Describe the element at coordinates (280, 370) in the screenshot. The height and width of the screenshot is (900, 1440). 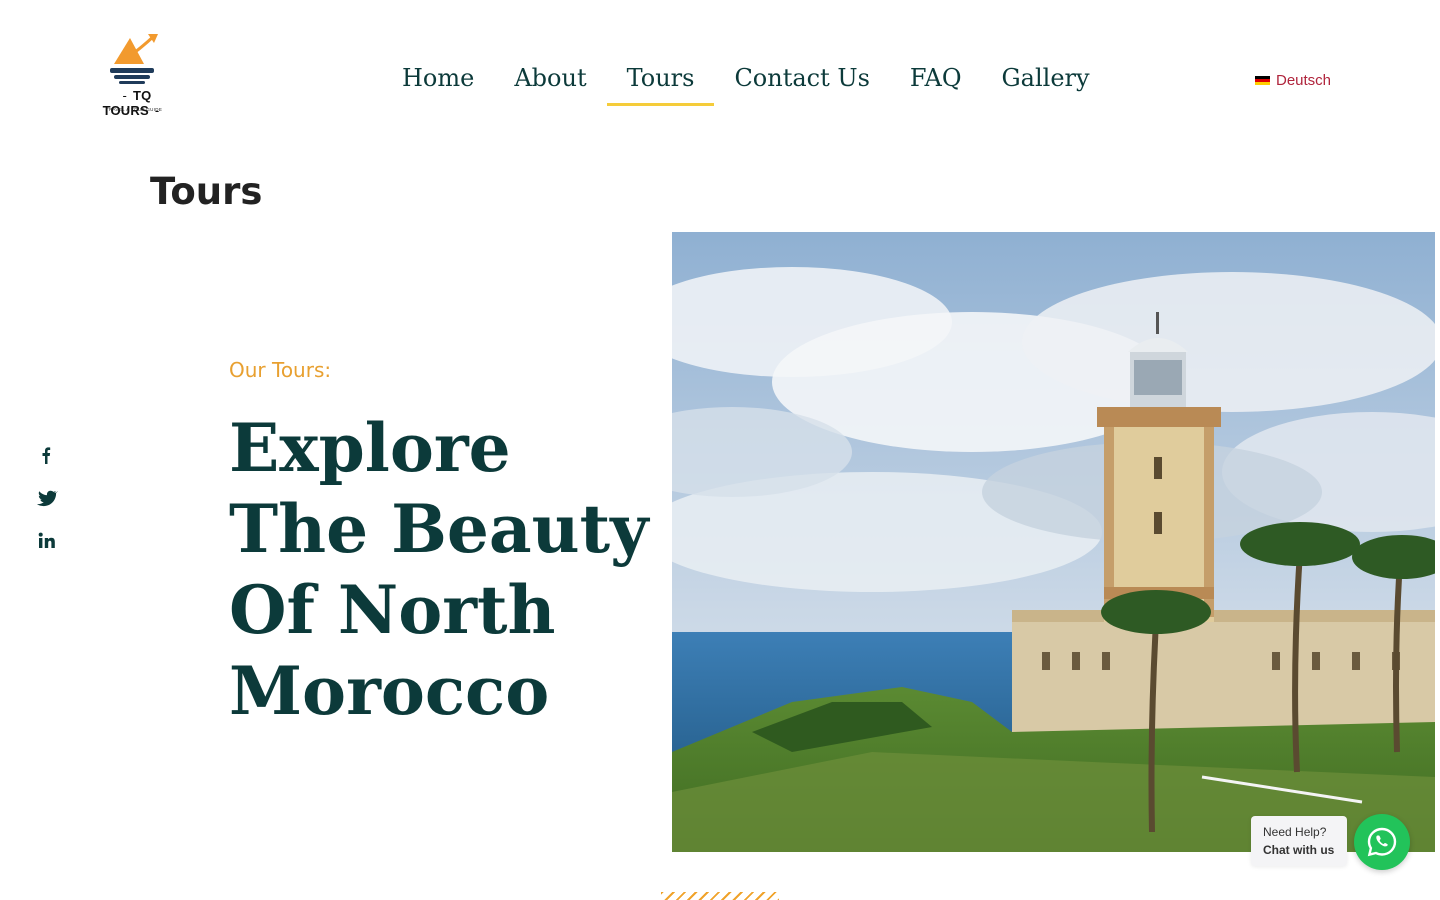
I see `hero-eyebrow: Our Tours:` at that location.